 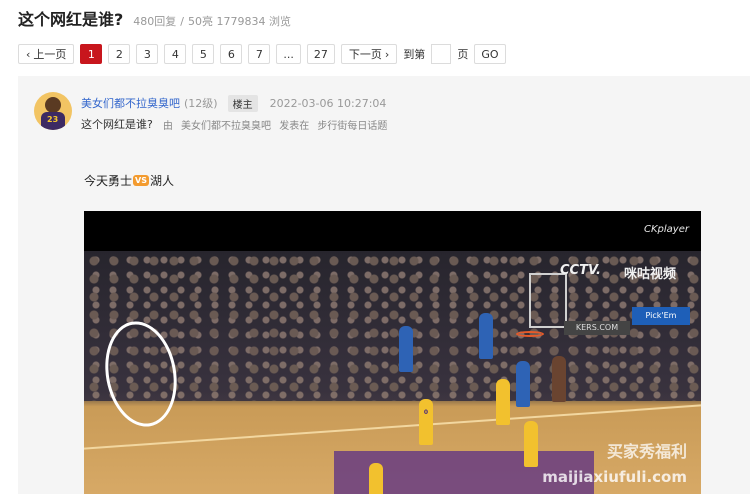 What do you see at coordinates (490, 54) in the screenshot?
I see `go-button: GO` at bounding box center [490, 54].